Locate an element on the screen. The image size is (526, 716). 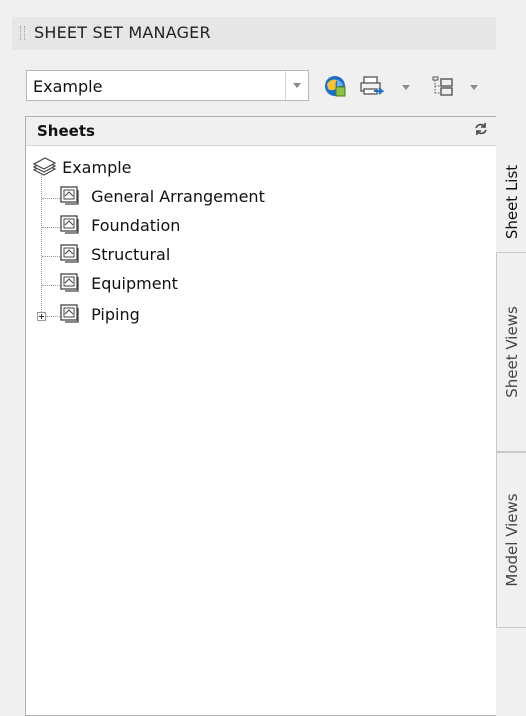
tree-node-sheet: Structural is located at coordinates (115, 254).